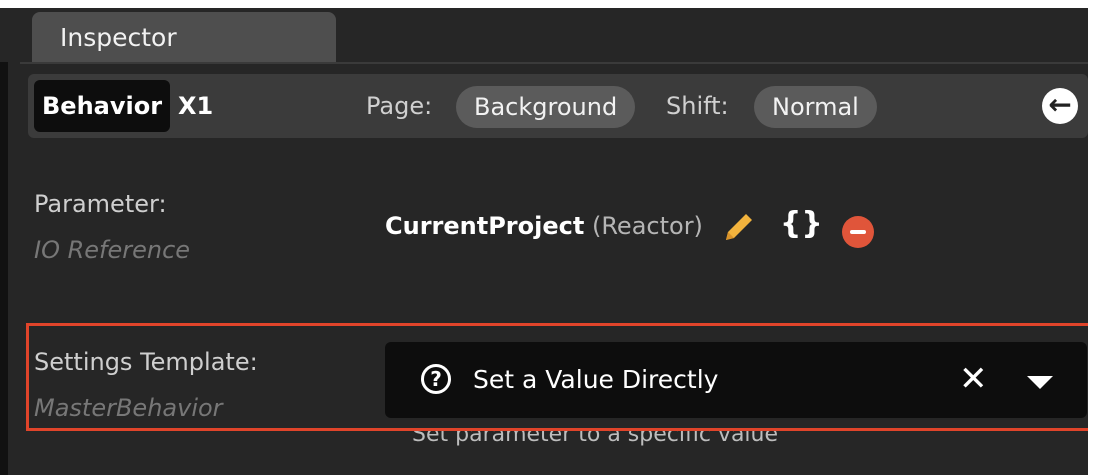 The image size is (1098, 475). I want to click on pencil-icon, so click(738, 228).